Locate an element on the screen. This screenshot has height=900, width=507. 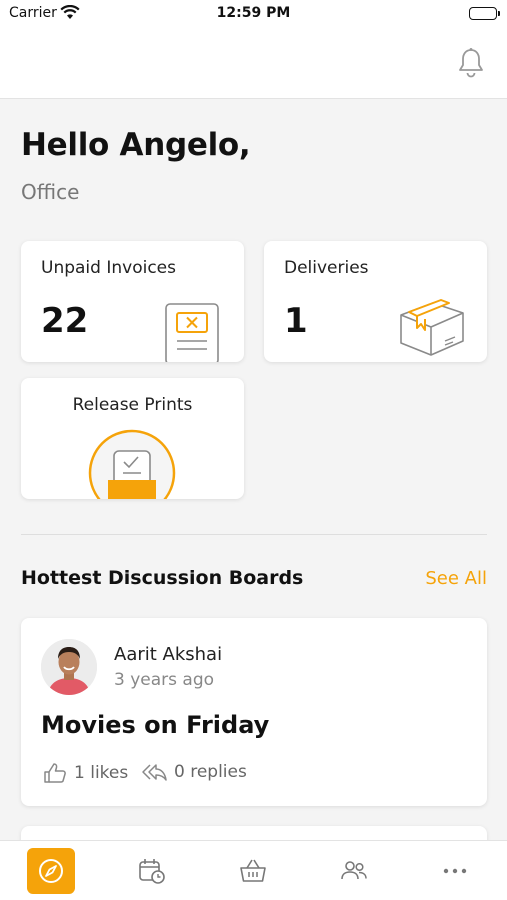
like-button: 1 likes is located at coordinates (85, 773).